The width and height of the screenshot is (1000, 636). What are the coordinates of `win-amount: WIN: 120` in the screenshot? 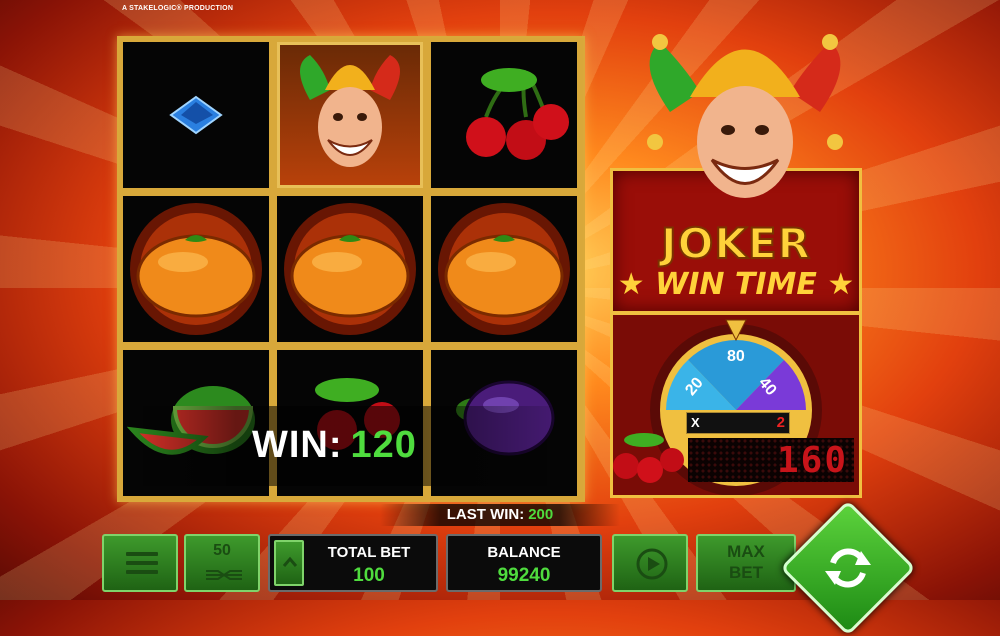 It's located at (334, 445).